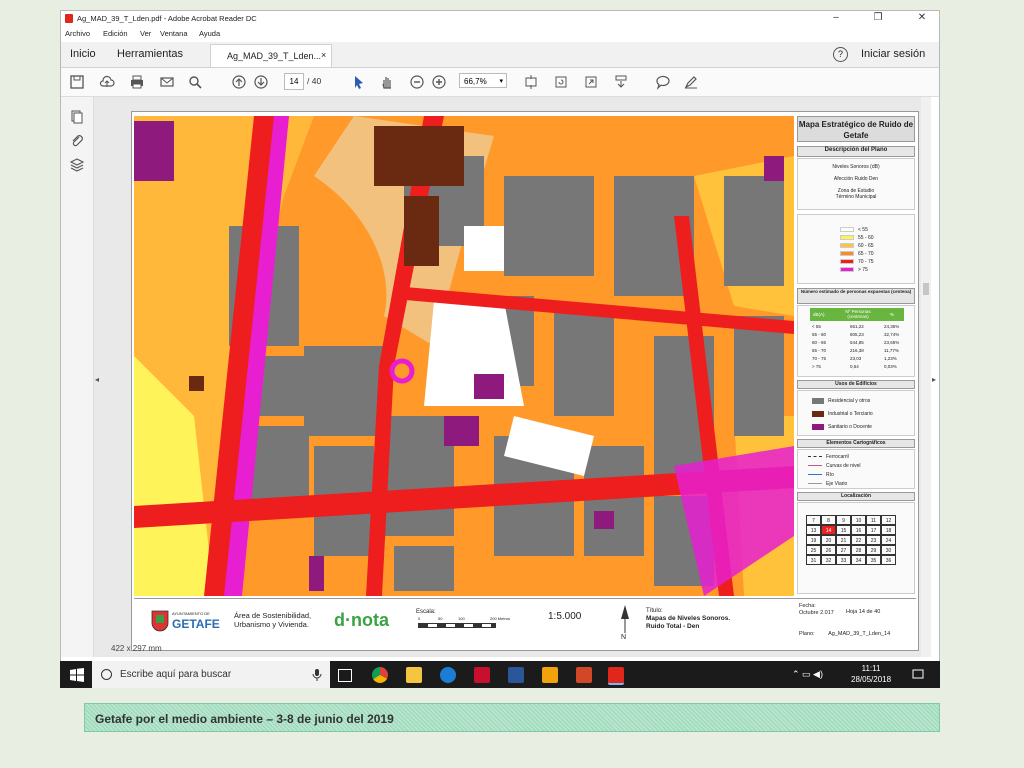  What do you see at coordinates (926, 289) in the screenshot?
I see `scrollbar-thumb` at bounding box center [926, 289].